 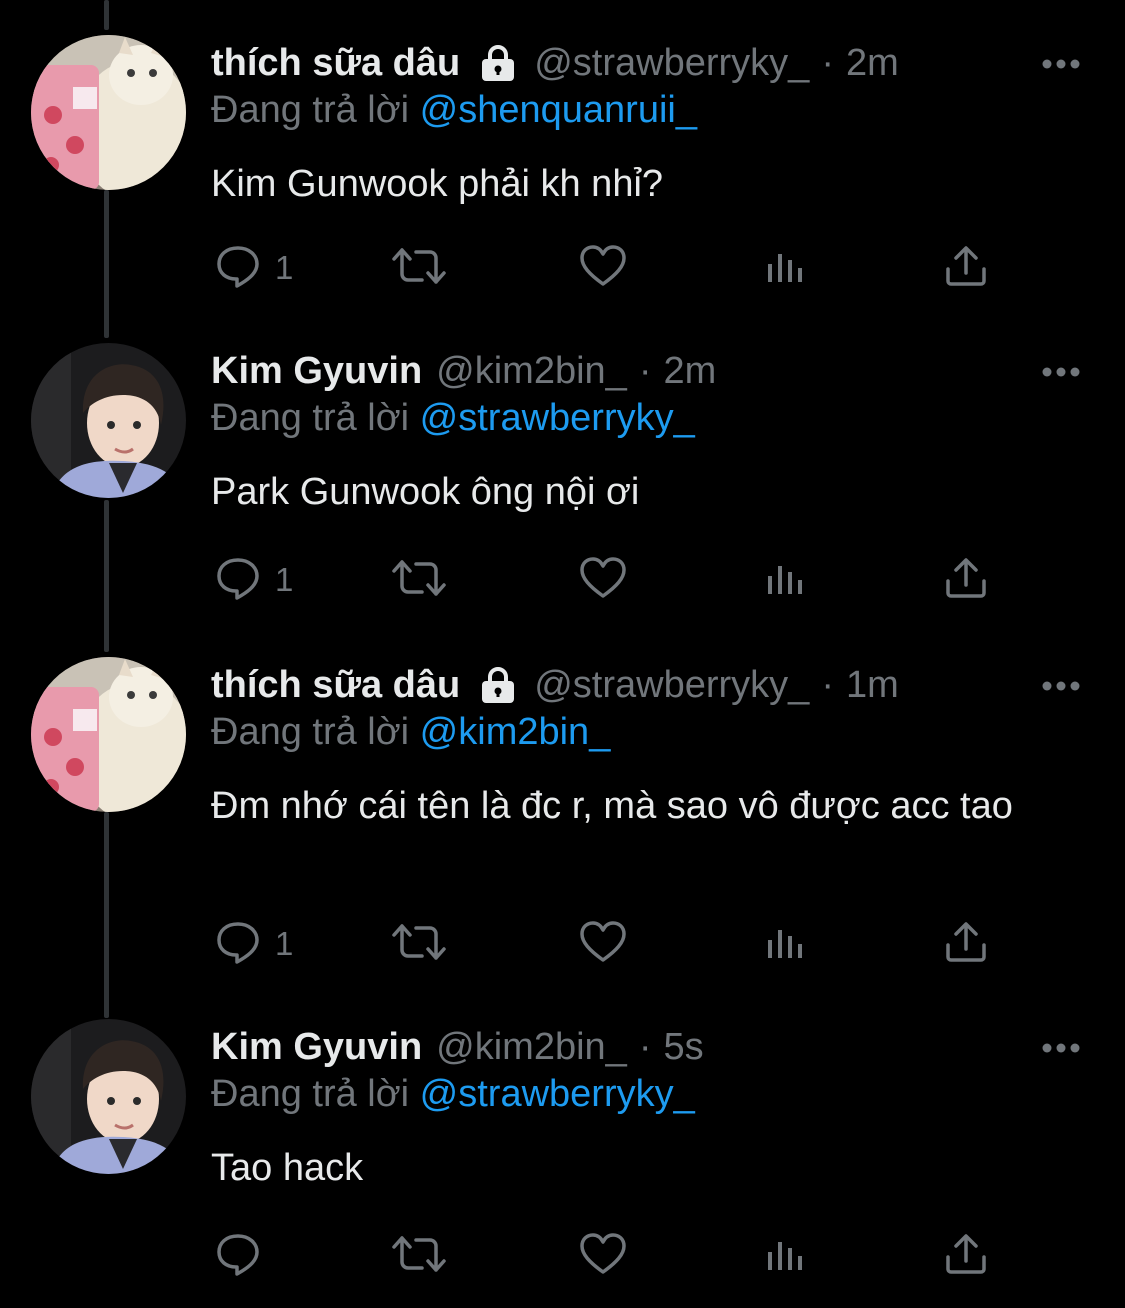 What do you see at coordinates (287, 1168) in the screenshot?
I see `tweet-text: Tao hack` at bounding box center [287, 1168].